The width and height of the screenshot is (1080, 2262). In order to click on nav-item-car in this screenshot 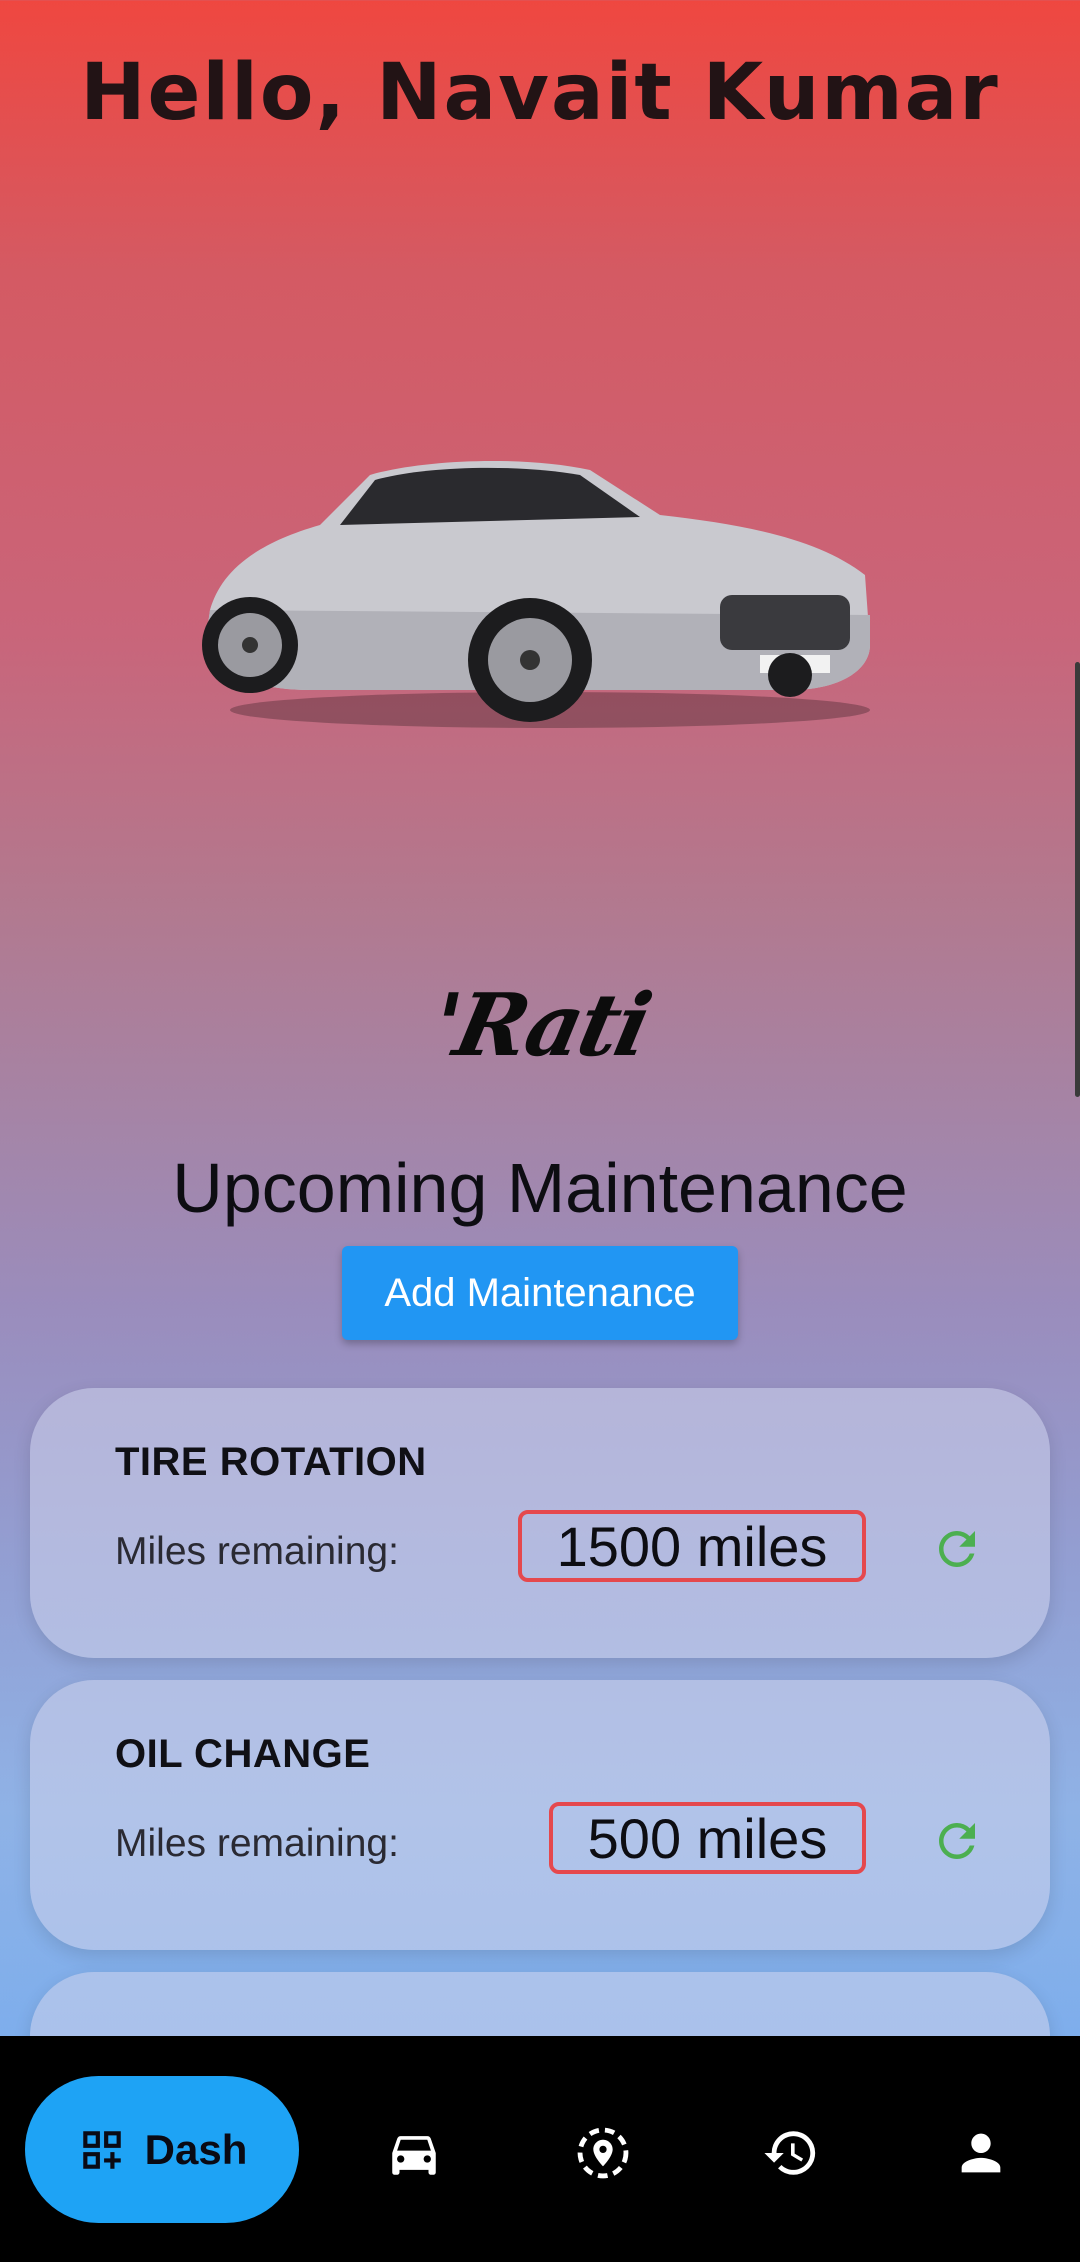, I will do `click(414, 2153)`.